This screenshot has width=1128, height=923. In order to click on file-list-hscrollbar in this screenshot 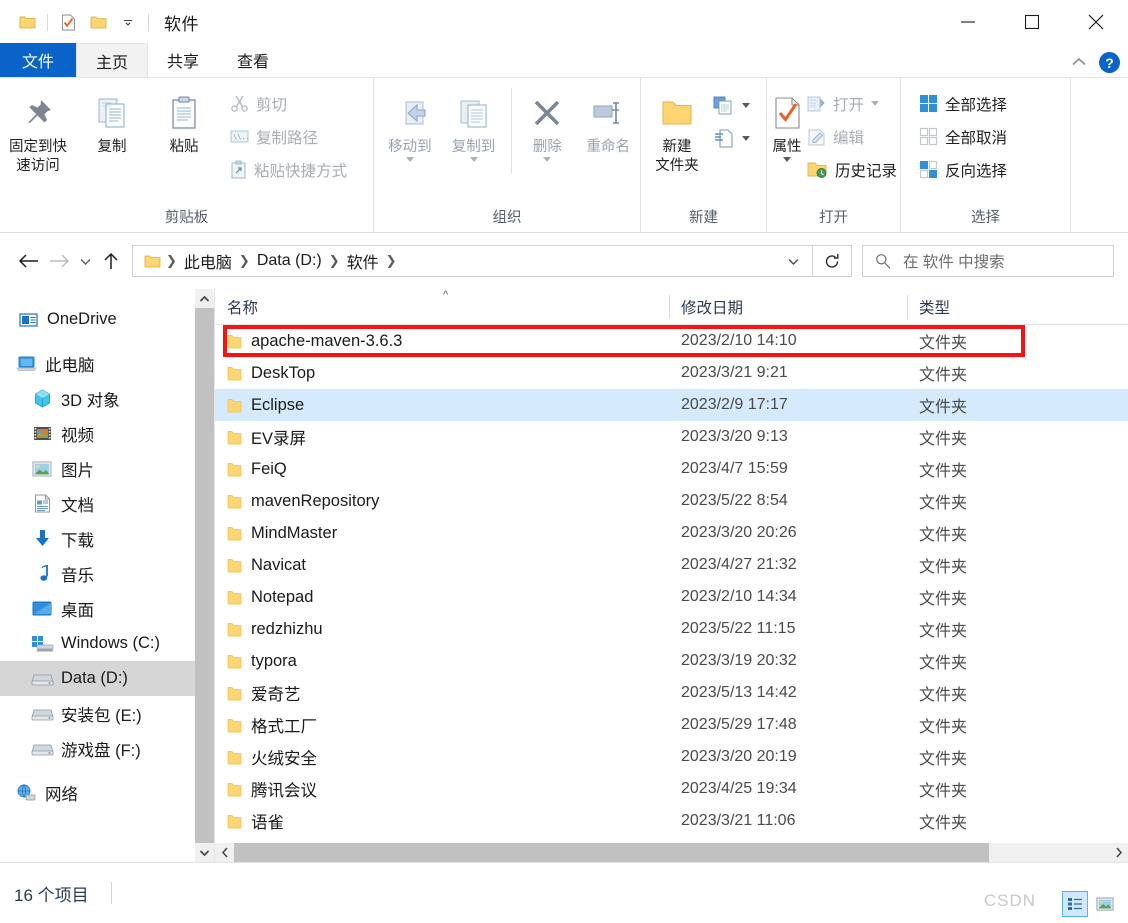, I will do `click(671, 852)`.